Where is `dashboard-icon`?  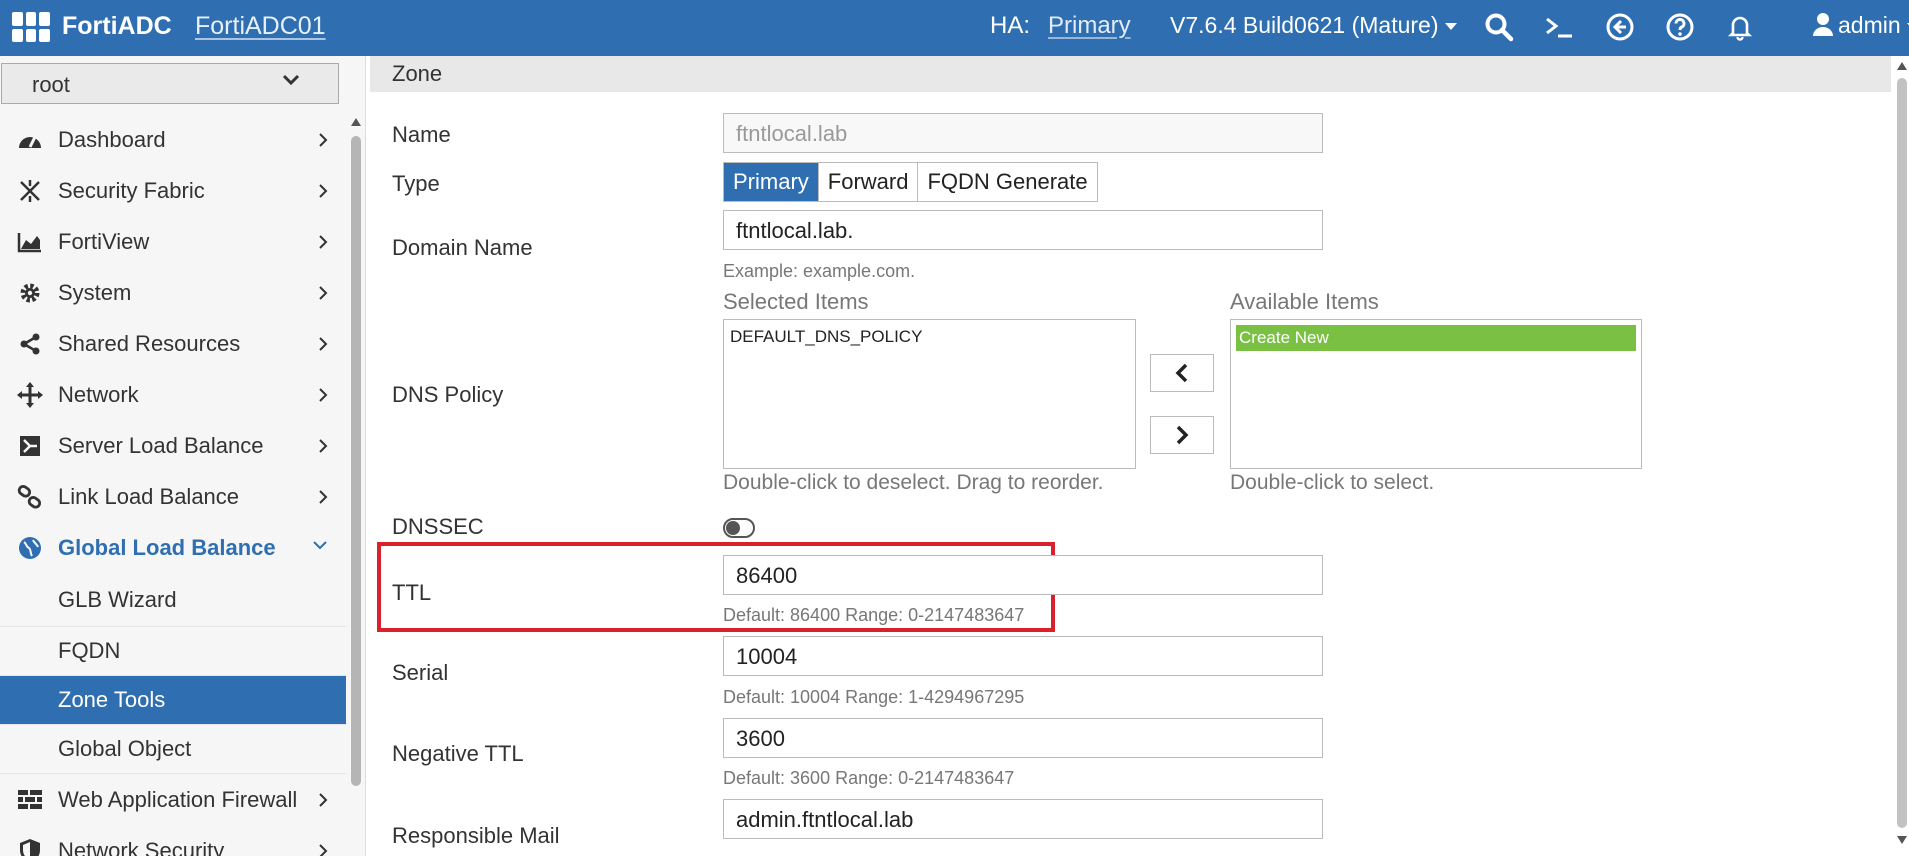
dashboard-icon is located at coordinates (30, 140).